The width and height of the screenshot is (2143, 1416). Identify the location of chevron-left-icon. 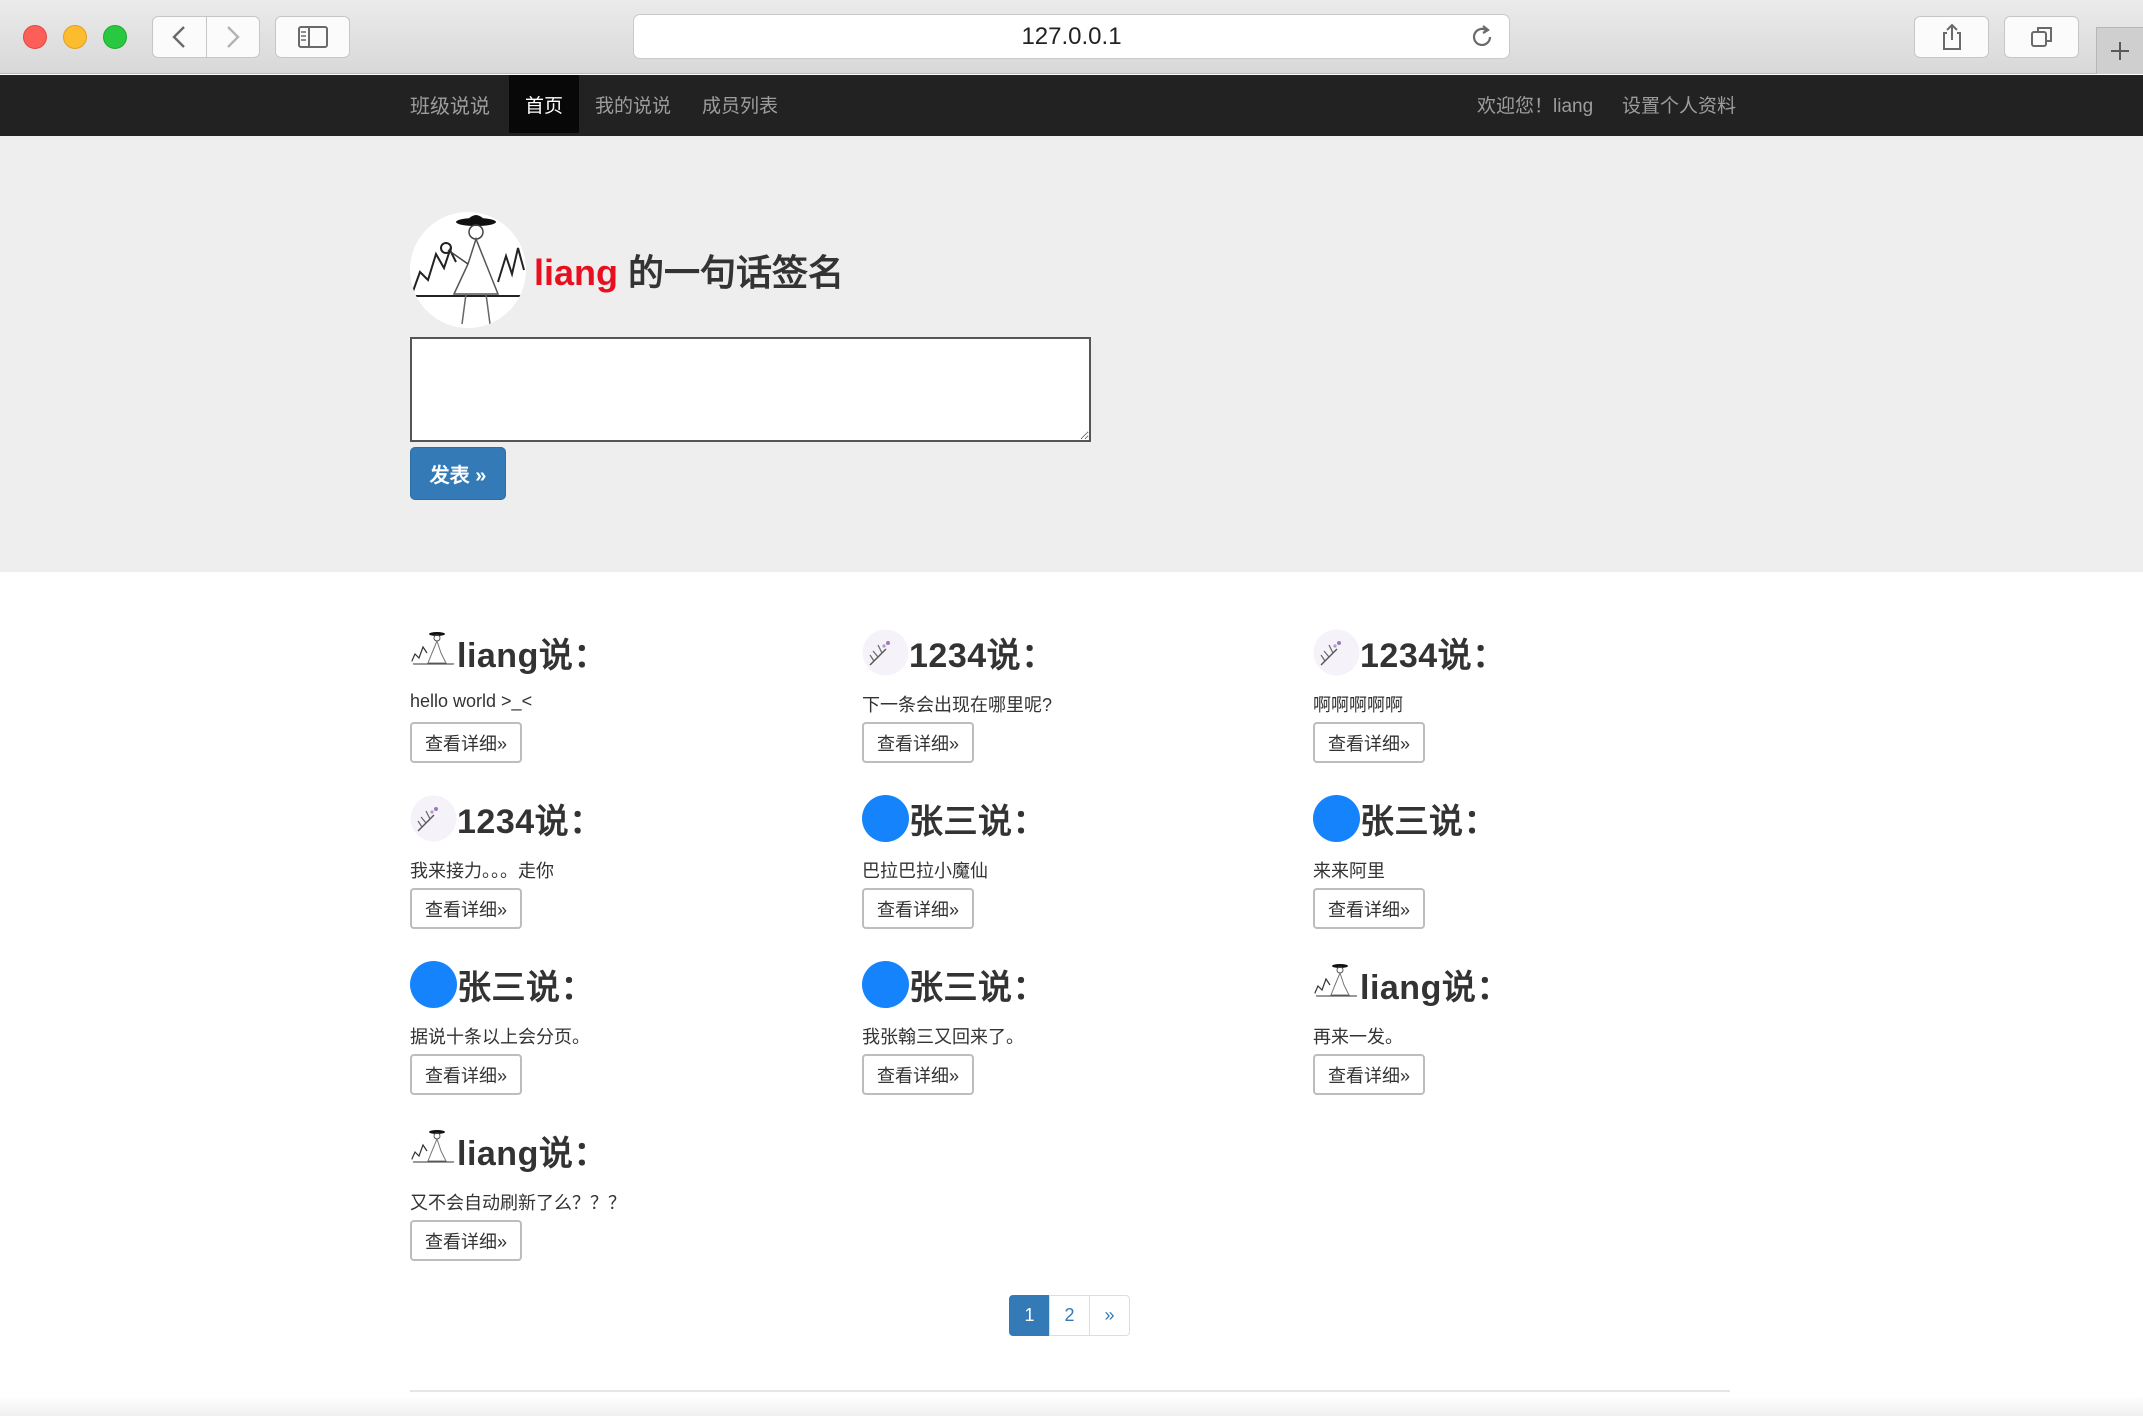
(179, 37).